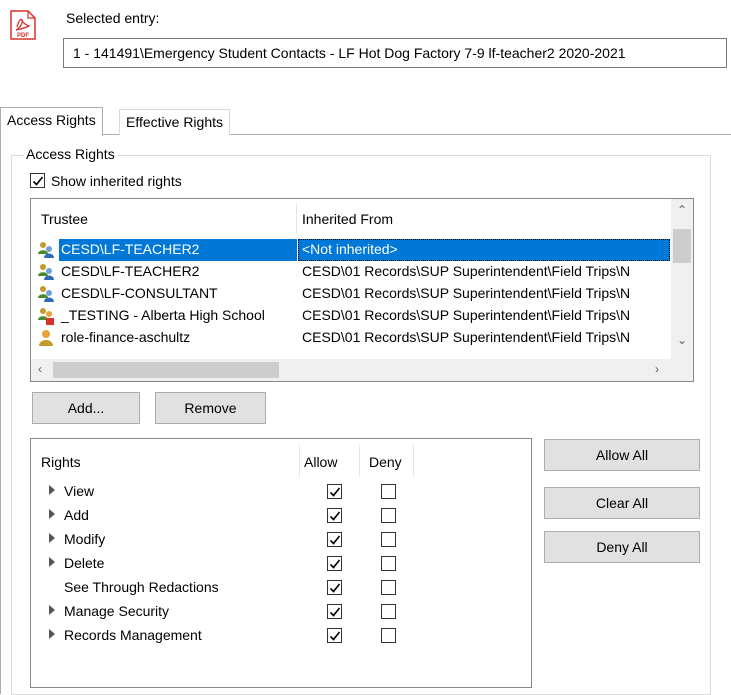  I want to click on right-item-records-management: Records Management, so click(231, 637).